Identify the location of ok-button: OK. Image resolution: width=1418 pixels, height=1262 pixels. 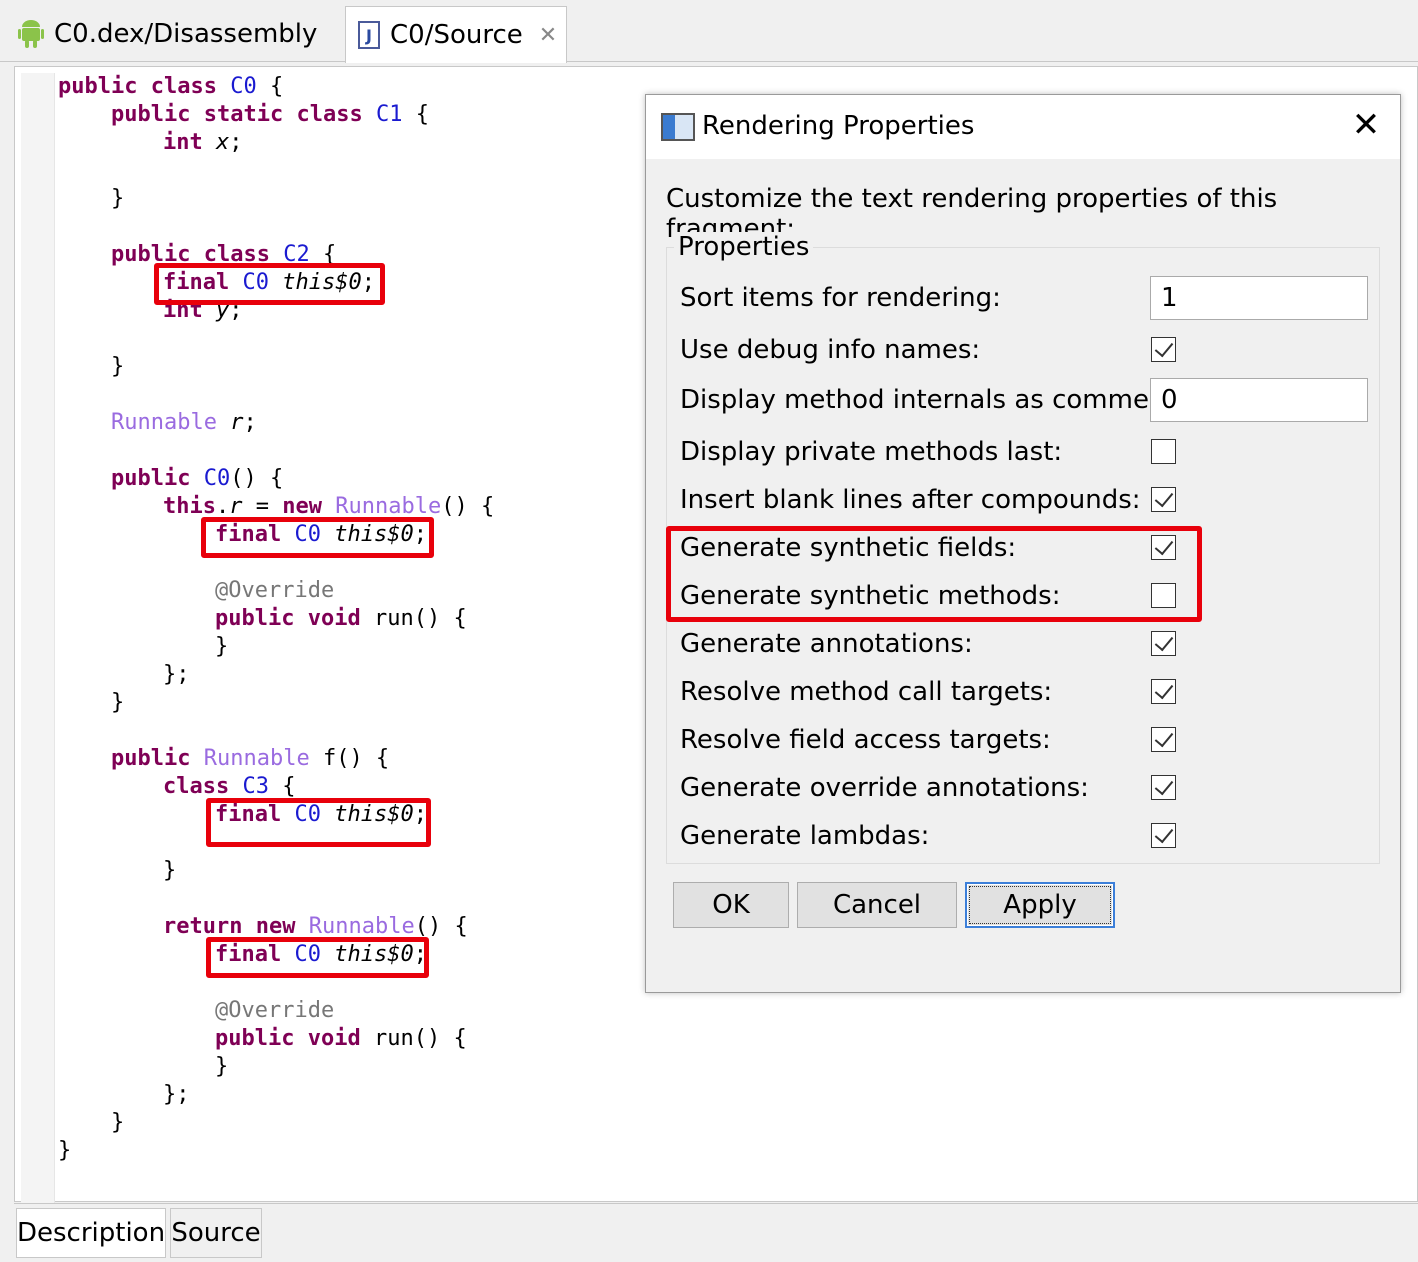
(731, 905).